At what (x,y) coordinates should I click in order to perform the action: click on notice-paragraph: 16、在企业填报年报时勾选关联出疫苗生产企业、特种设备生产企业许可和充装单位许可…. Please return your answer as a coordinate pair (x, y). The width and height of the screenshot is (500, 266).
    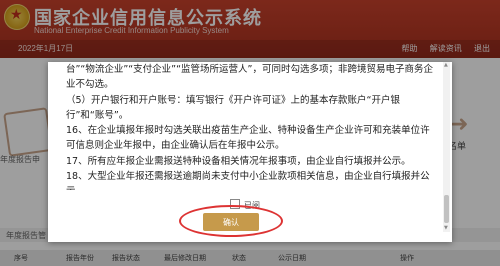
    Looking at the image, I should click on (248, 138).